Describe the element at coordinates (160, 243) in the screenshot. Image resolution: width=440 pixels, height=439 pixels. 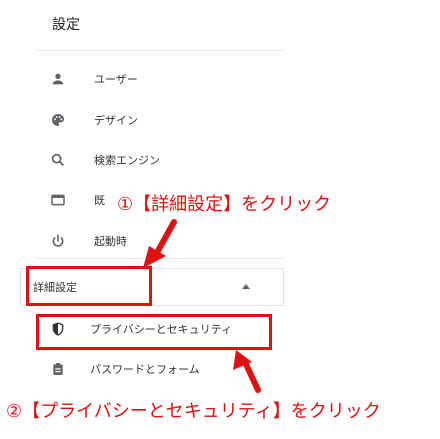
I see `arrow-to-advanced` at that location.